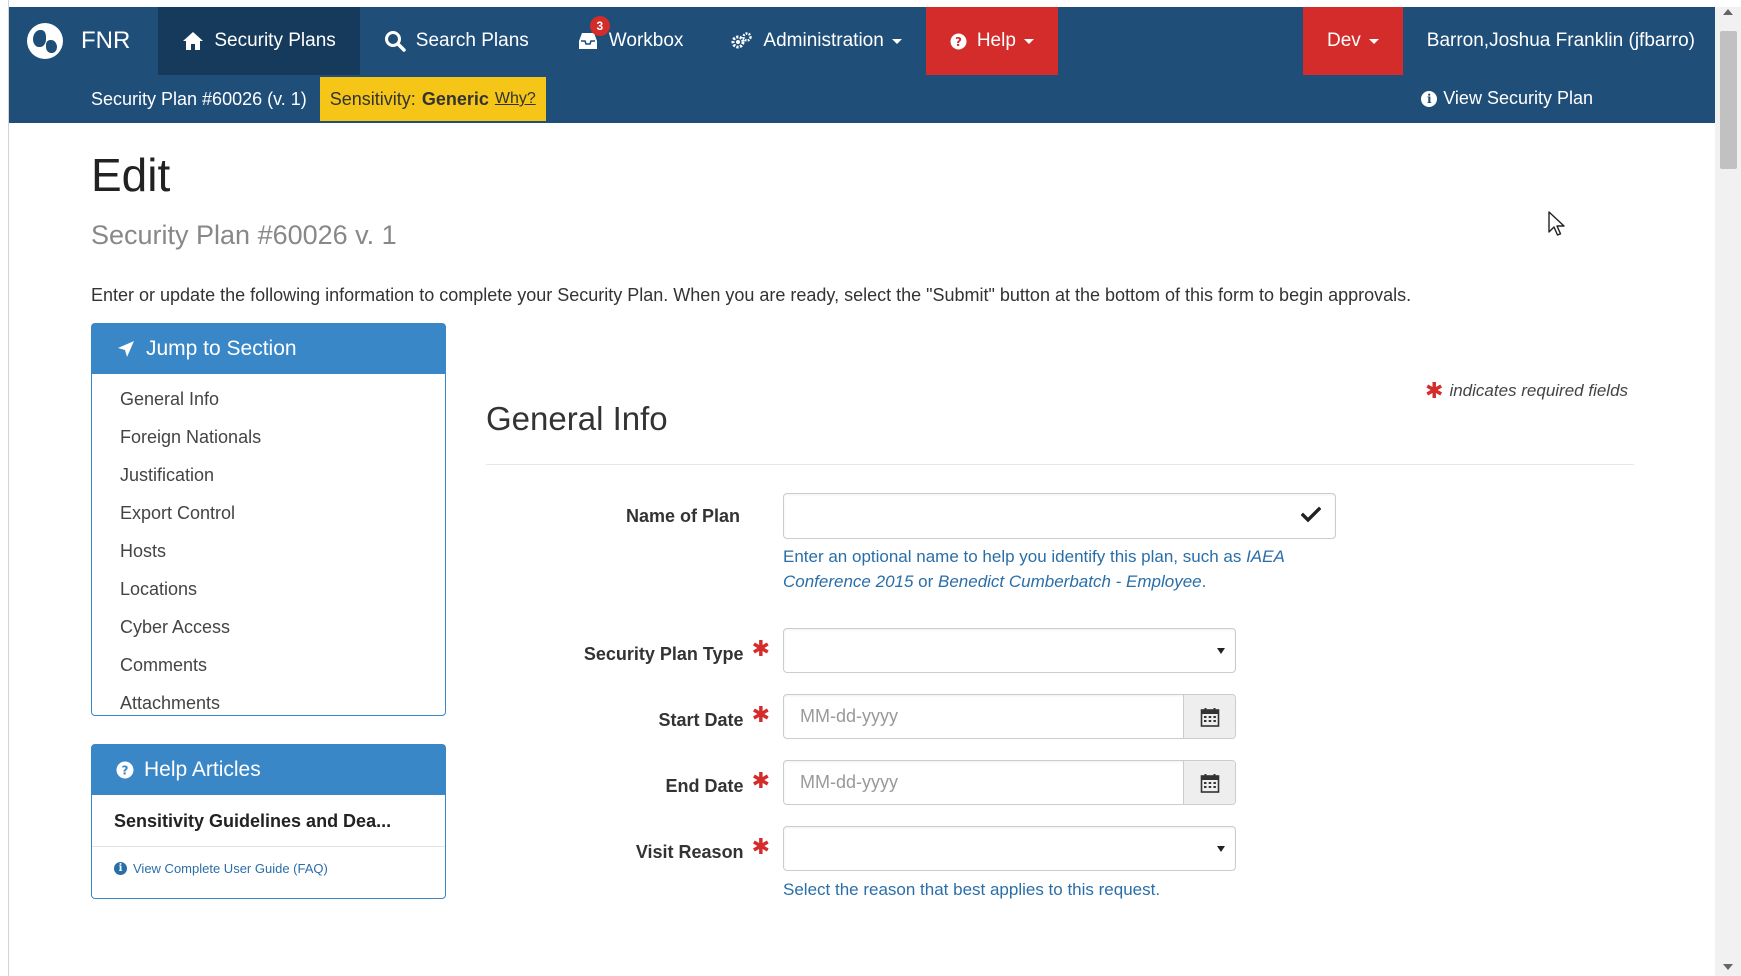 The width and height of the screenshot is (1741, 976). What do you see at coordinates (704, 786) in the screenshot?
I see `end-date-label-text: End Date` at bounding box center [704, 786].